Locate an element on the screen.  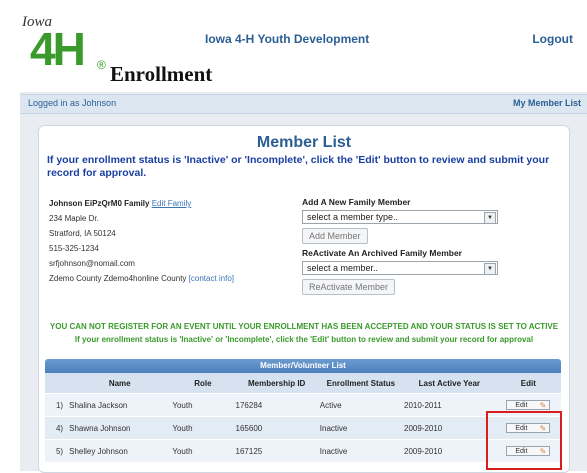
edit-button: Edit ✎ is located at coordinates (528, 405).